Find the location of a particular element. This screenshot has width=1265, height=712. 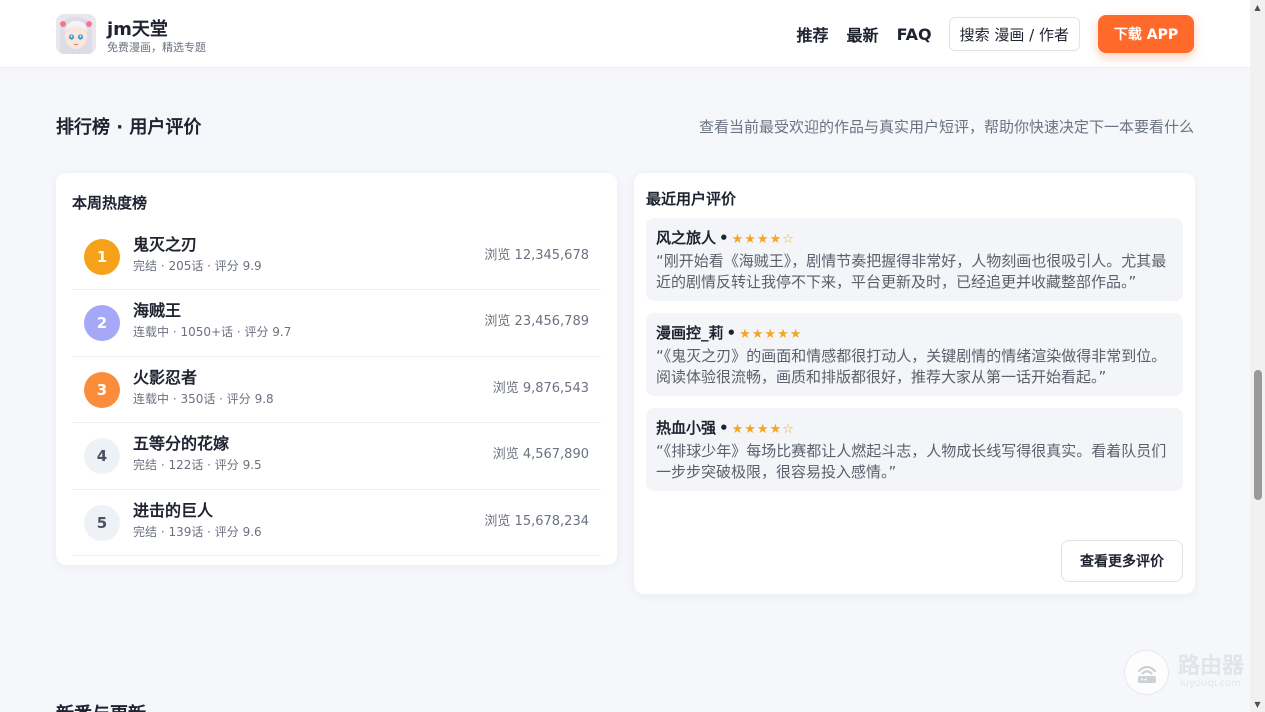

ranking-item: 4 五等分的花嫁 完结 · 122话 · 评分 9.5 浏览 4,567,890 is located at coordinates (336, 456).